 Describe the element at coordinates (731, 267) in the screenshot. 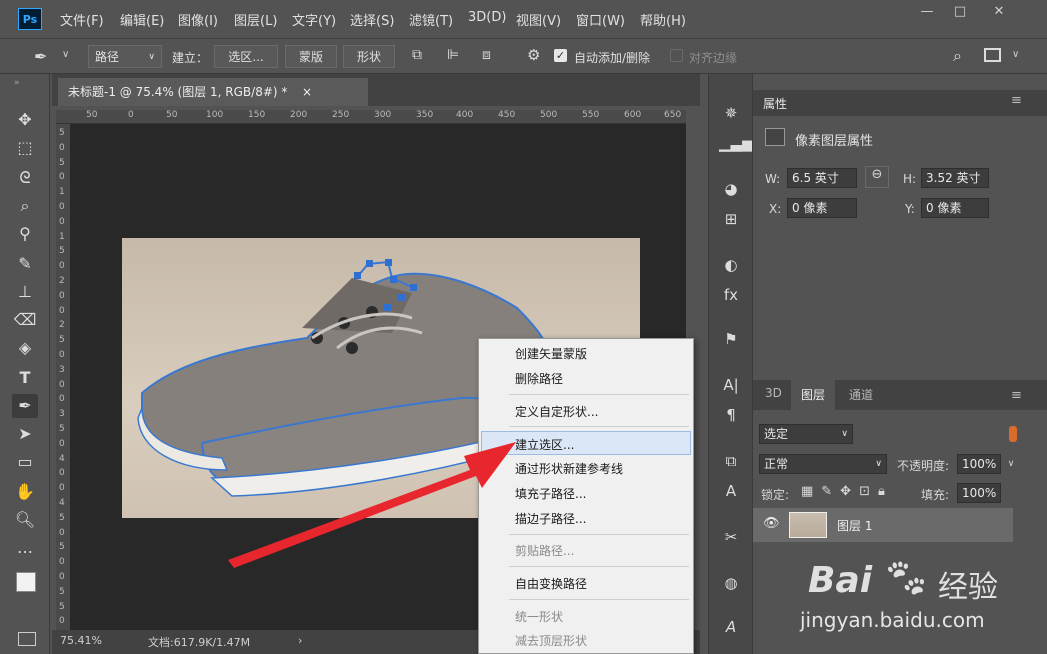

I see `adjustments-icon: ◐` at that location.